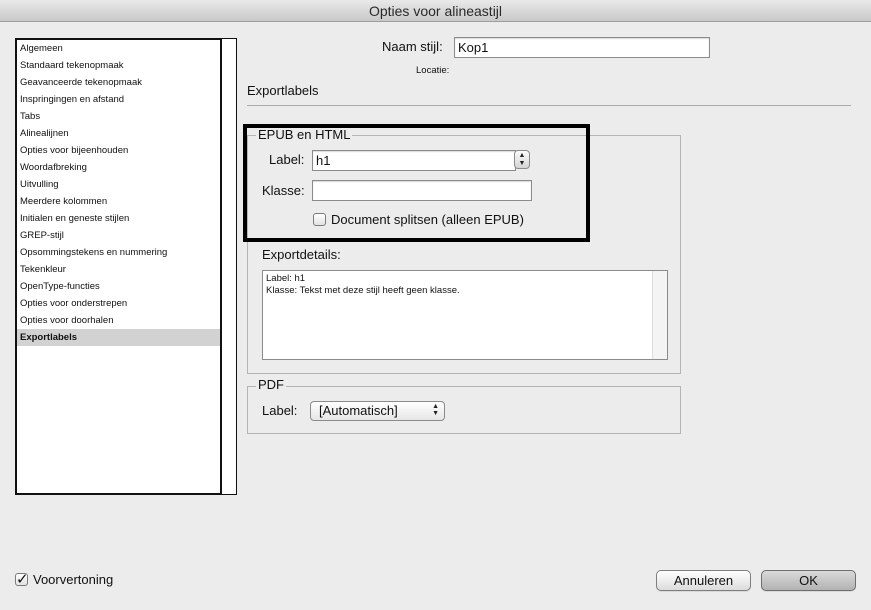  What do you see at coordinates (416, 183) in the screenshot?
I see `emphasis-frame` at bounding box center [416, 183].